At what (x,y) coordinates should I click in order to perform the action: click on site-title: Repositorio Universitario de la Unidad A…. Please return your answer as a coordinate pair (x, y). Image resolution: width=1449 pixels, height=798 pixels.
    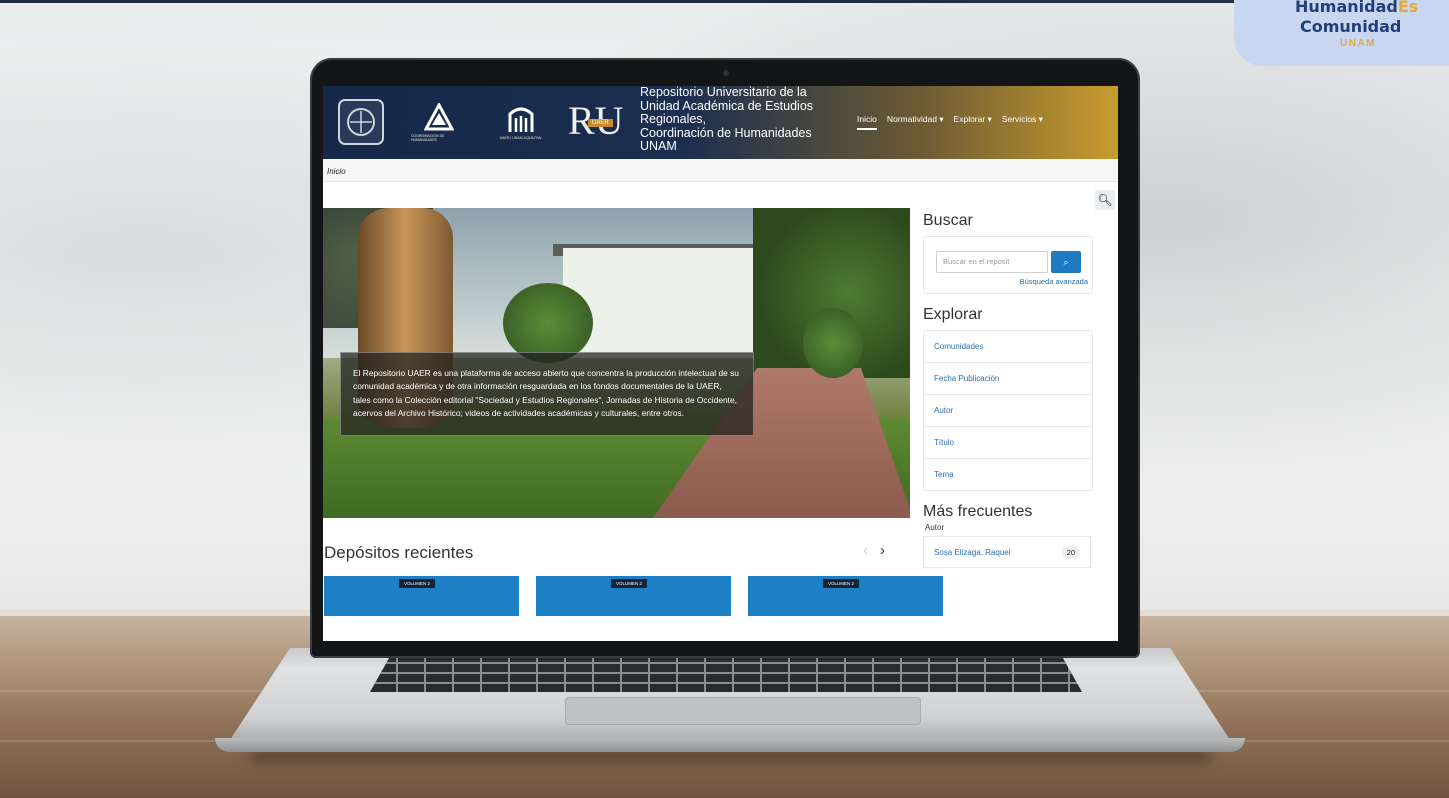
    Looking at the image, I should click on (745, 120).